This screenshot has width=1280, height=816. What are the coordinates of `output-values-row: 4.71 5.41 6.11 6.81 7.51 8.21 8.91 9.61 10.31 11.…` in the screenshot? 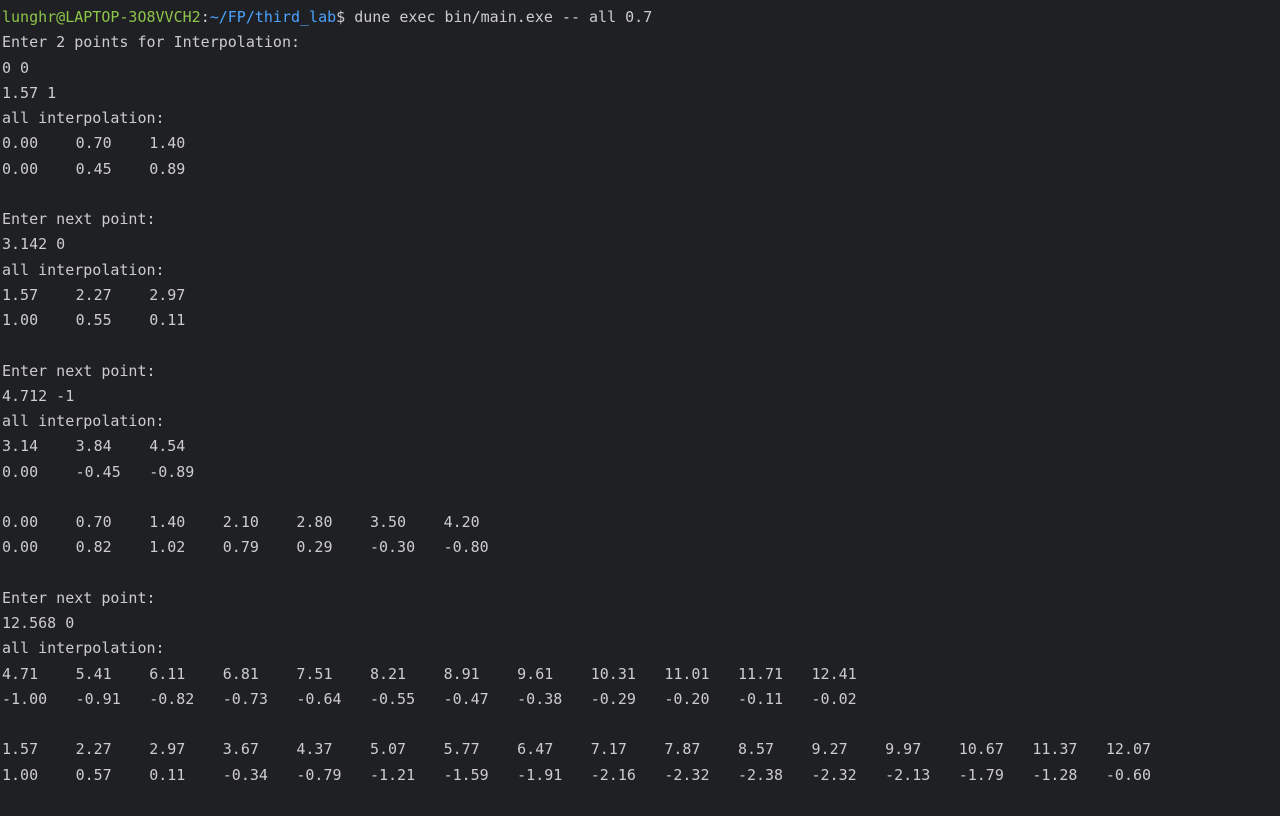 It's located at (641, 674).